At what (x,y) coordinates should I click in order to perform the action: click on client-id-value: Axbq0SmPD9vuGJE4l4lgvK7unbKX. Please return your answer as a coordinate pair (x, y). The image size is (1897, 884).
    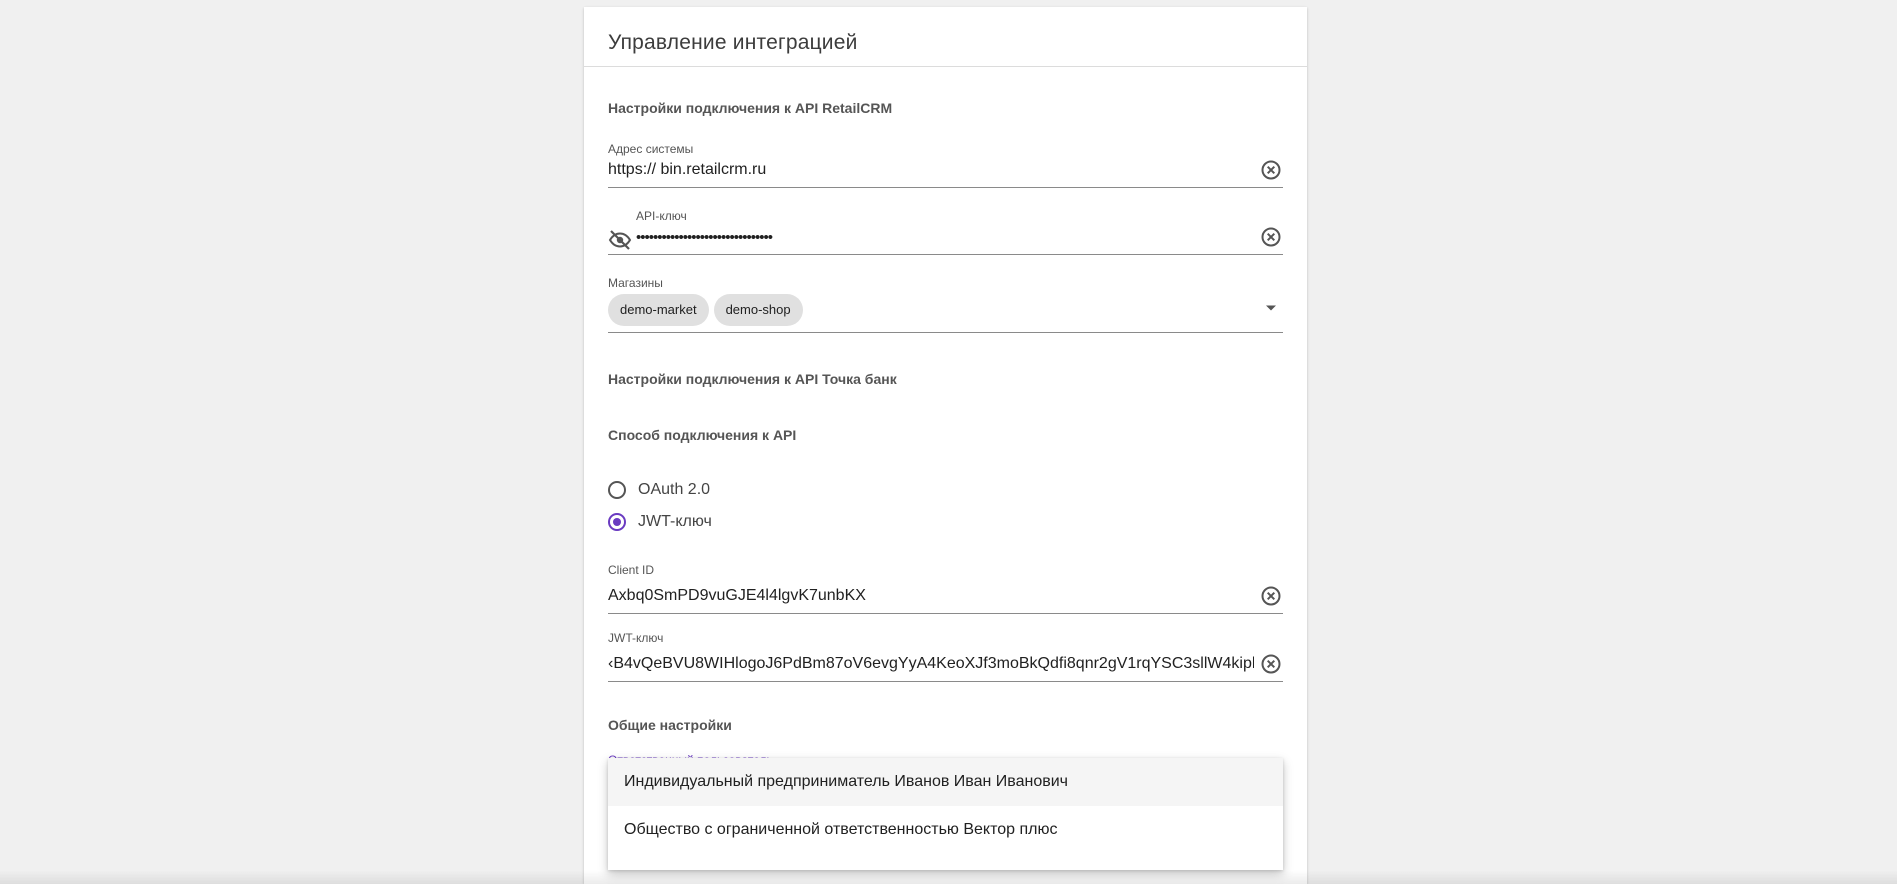
    Looking at the image, I should click on (928, 596).